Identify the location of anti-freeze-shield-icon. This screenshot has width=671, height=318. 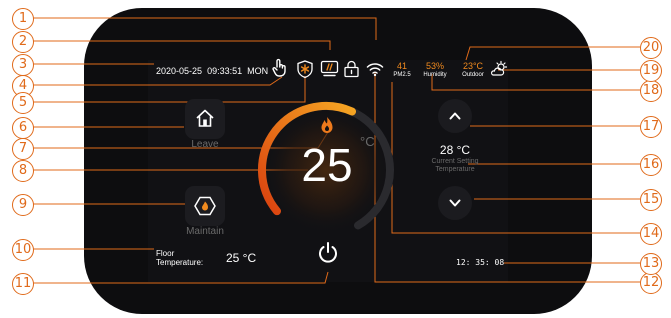
(305, 69).